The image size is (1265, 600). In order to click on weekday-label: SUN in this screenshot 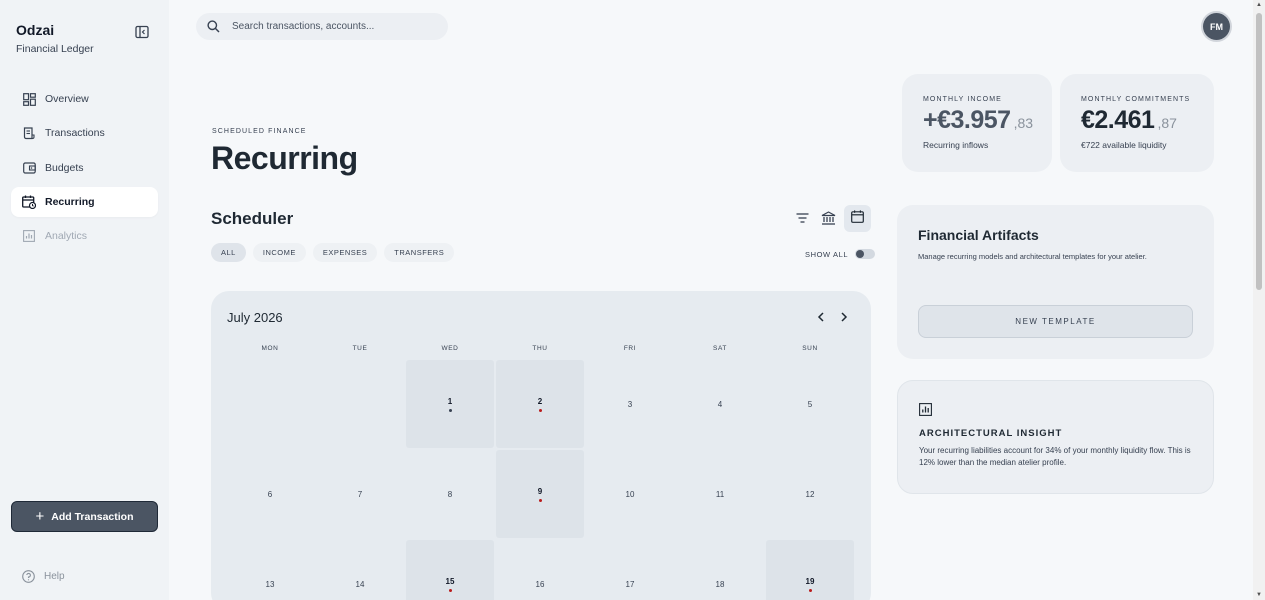, I will do `click(810, 348)`.